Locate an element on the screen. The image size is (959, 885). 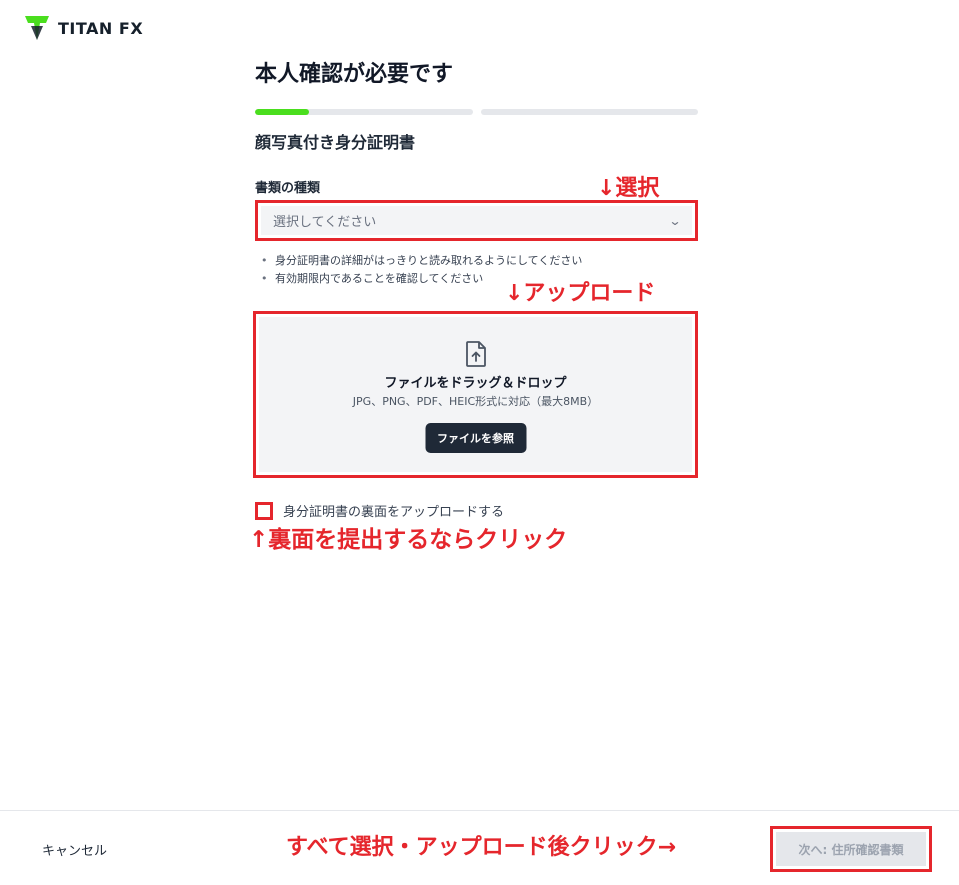
annotation-upload: ↓アップロード is located at coordinates (580, 293).